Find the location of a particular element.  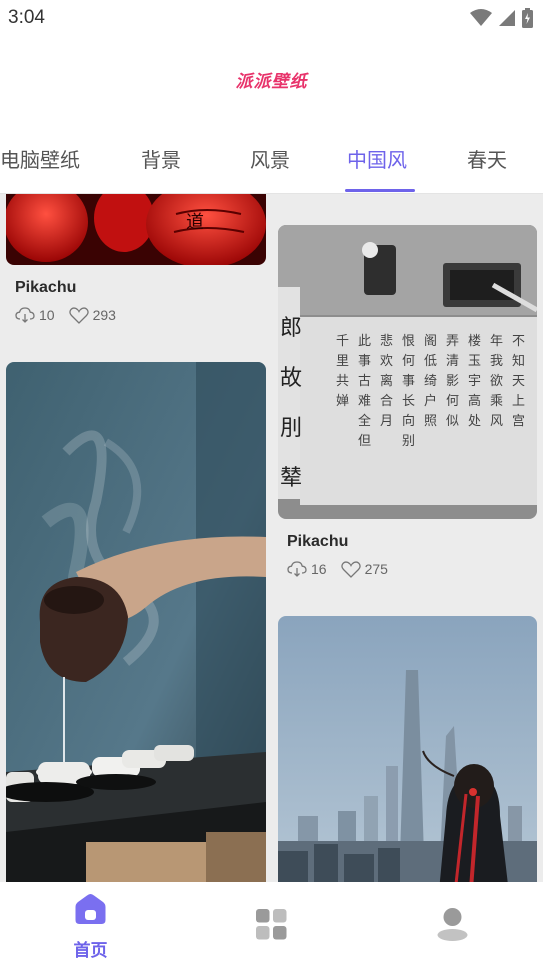

svg-text: 道 is located at coordinates (195, 222).